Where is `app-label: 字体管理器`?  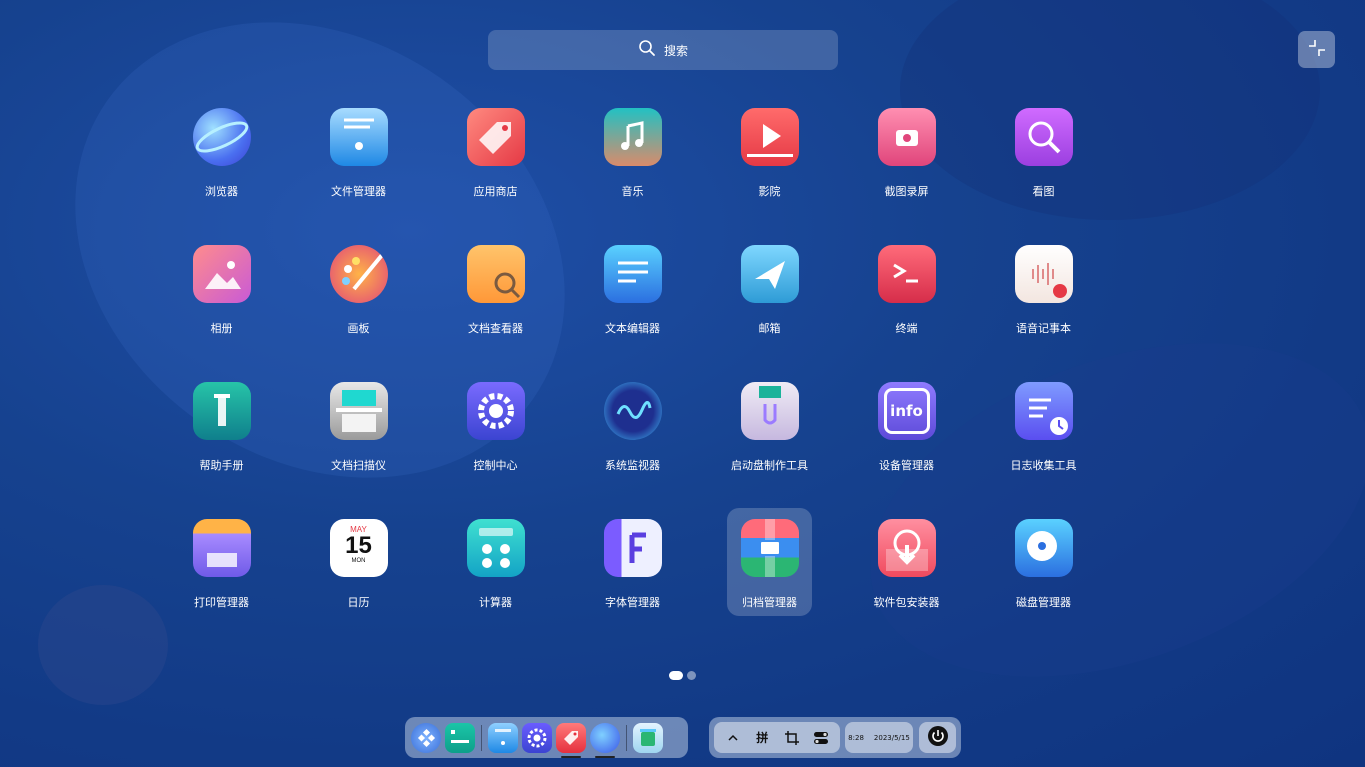 app-label: 字体管理器 is located at coordinates (632, 602).